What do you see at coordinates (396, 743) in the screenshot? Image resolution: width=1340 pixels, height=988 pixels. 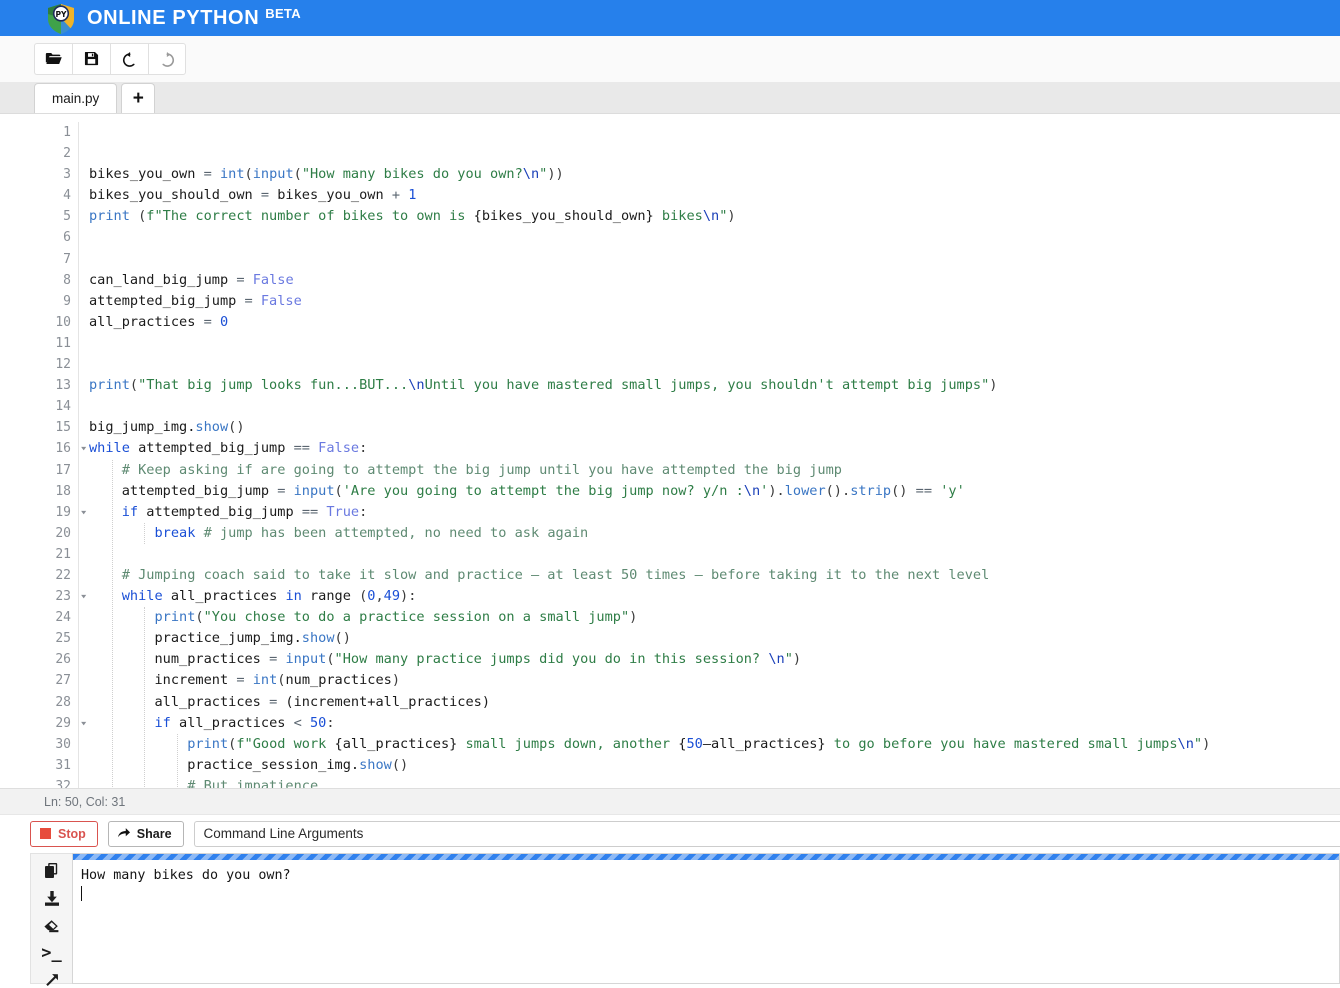 I see `code-token: {all_practices}` at bounding box center [396, 743].